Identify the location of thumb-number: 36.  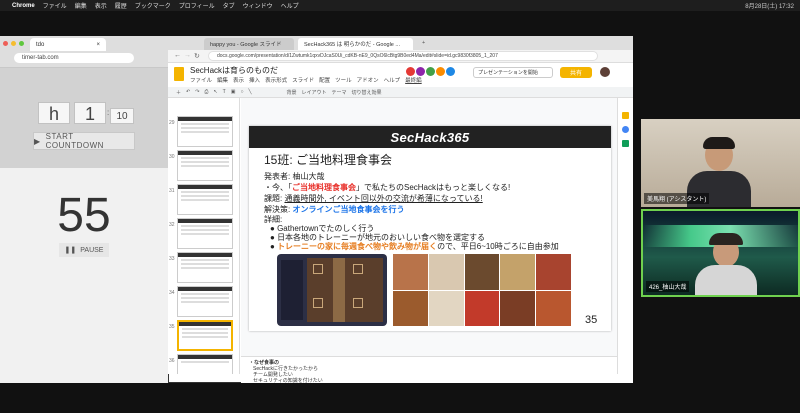
(172, 361).